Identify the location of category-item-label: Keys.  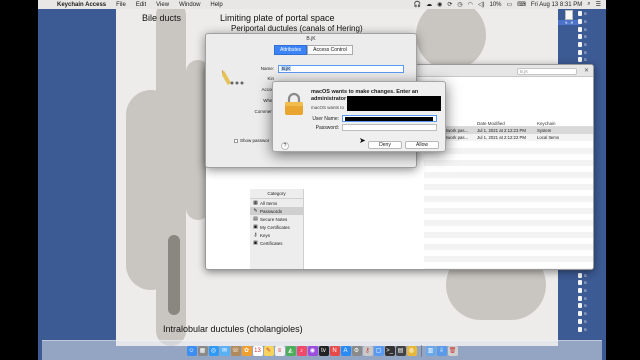
(265, 235).